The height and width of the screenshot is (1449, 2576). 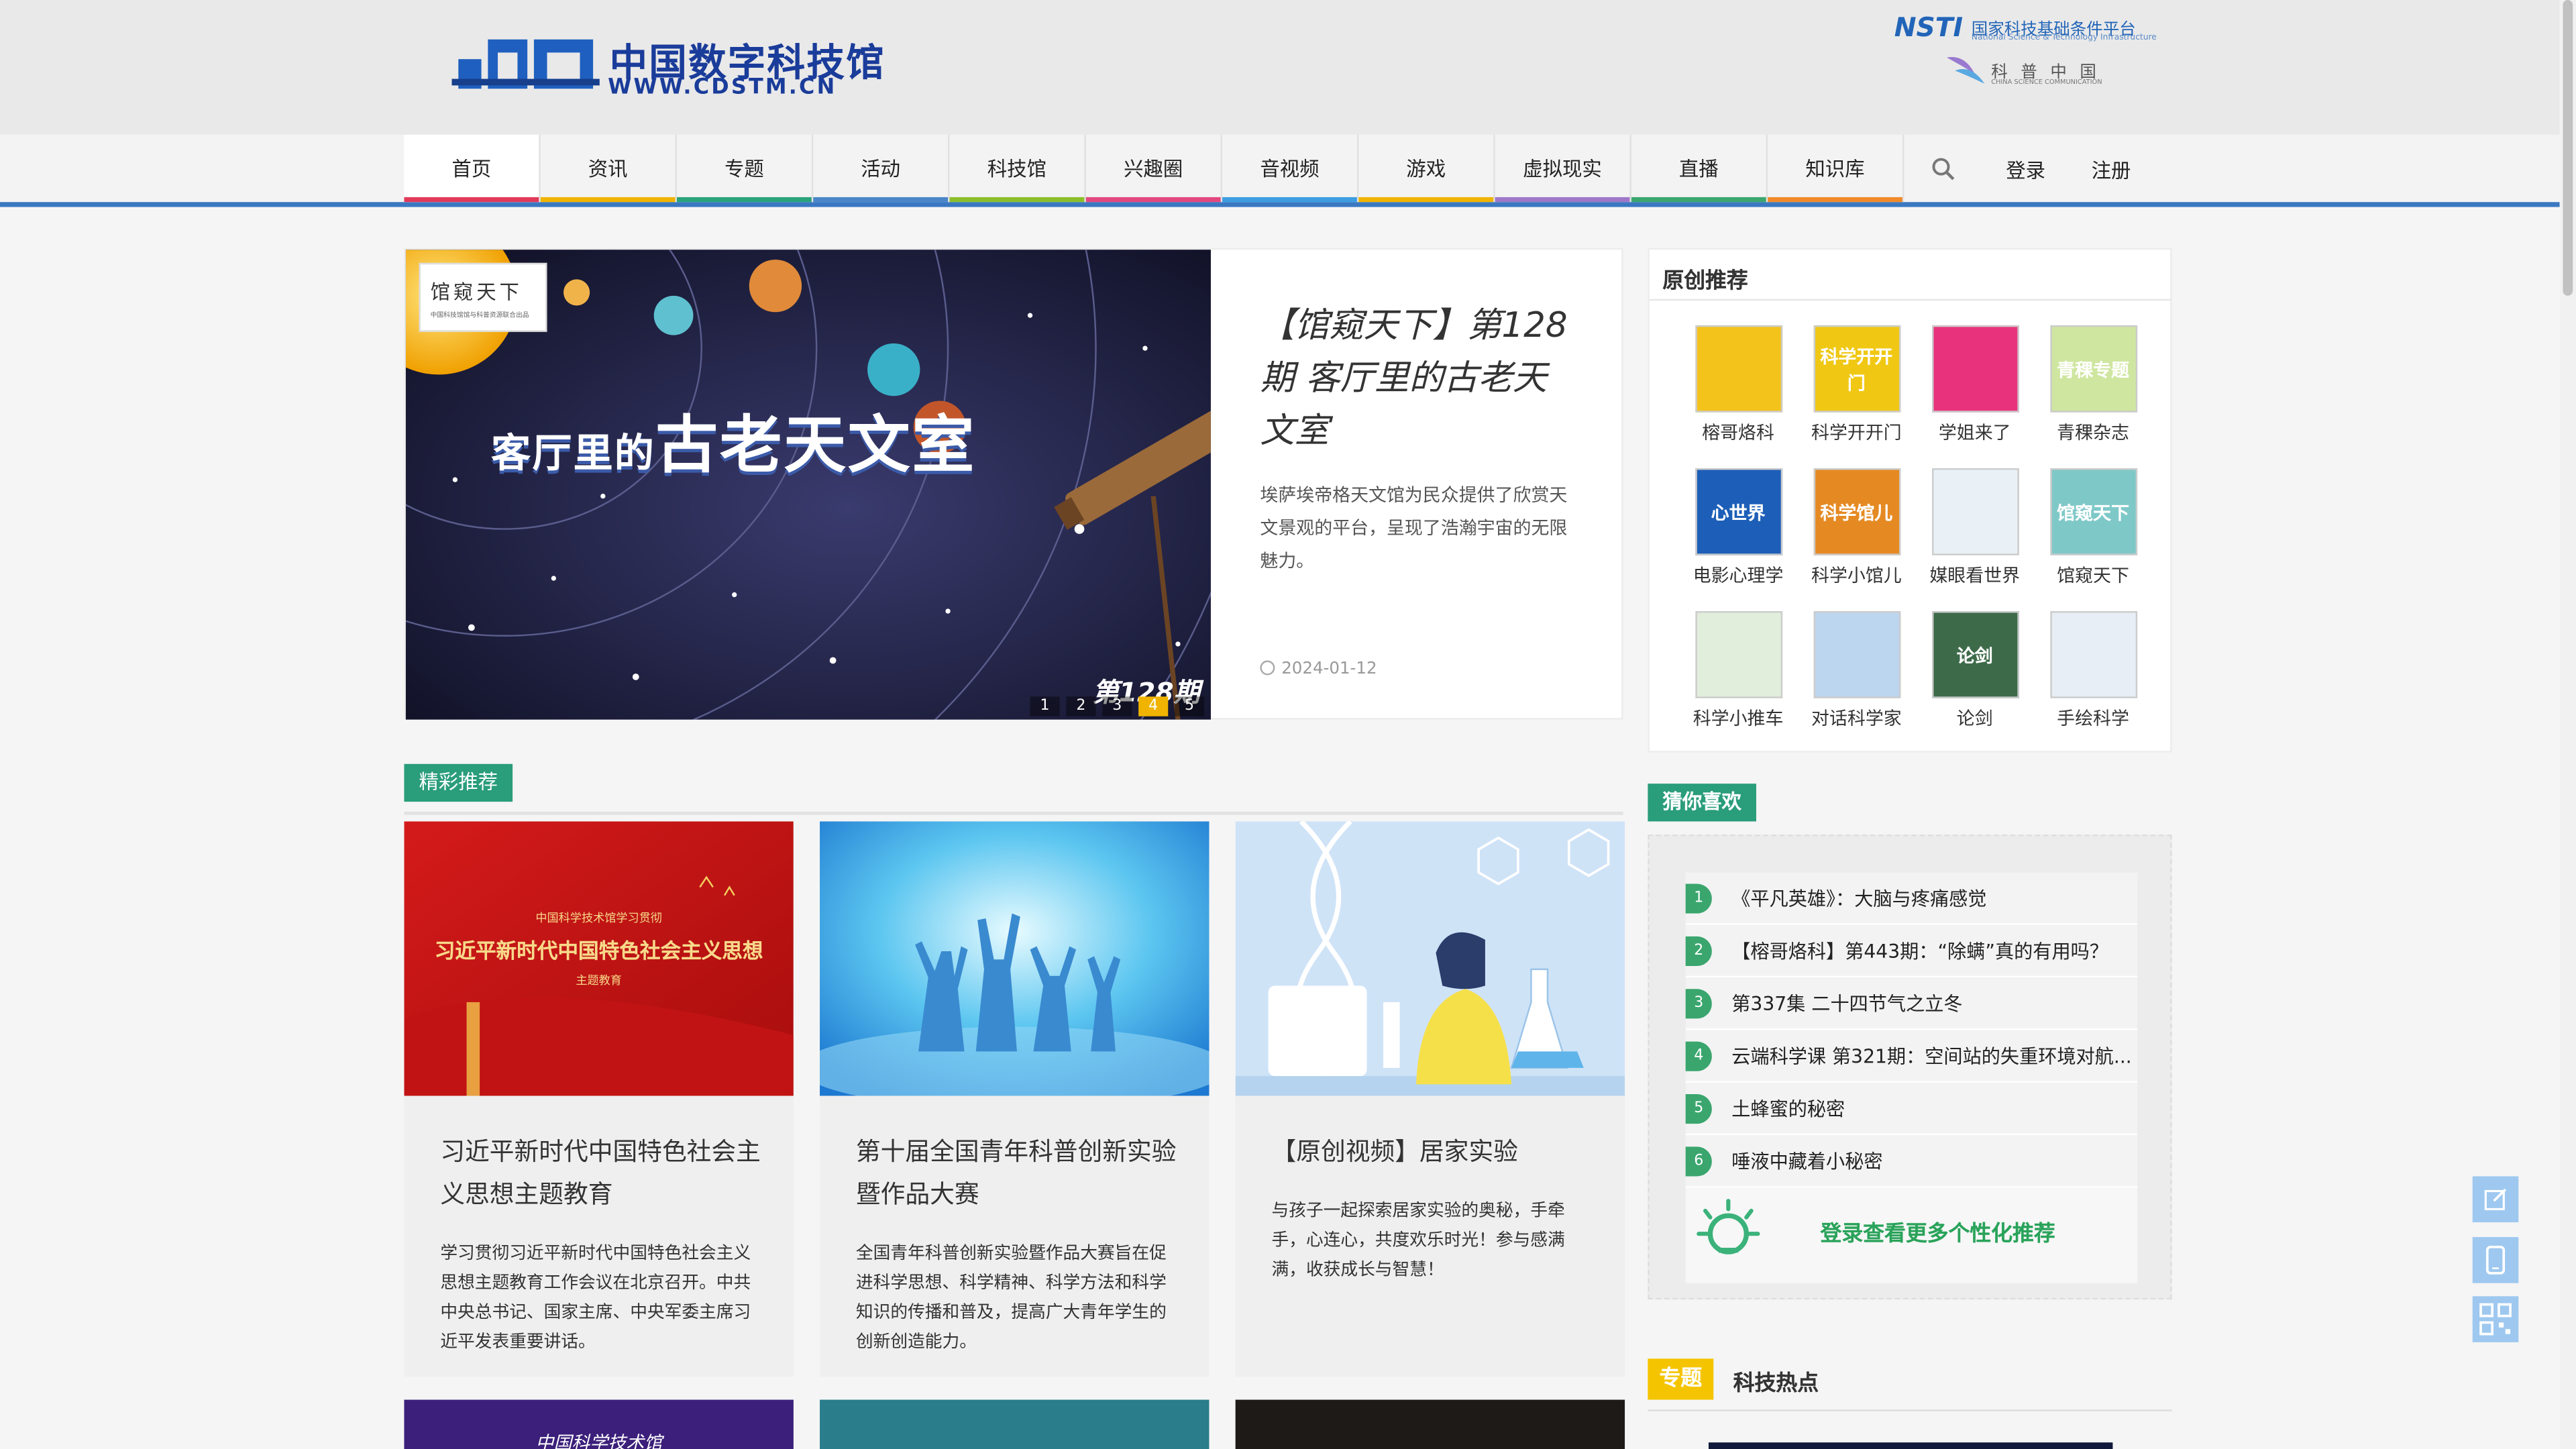 What do you see at coordinates (1910, 1445) in the screenshot?
I see `hot-image-top` at bounding box center [1910, 1445].